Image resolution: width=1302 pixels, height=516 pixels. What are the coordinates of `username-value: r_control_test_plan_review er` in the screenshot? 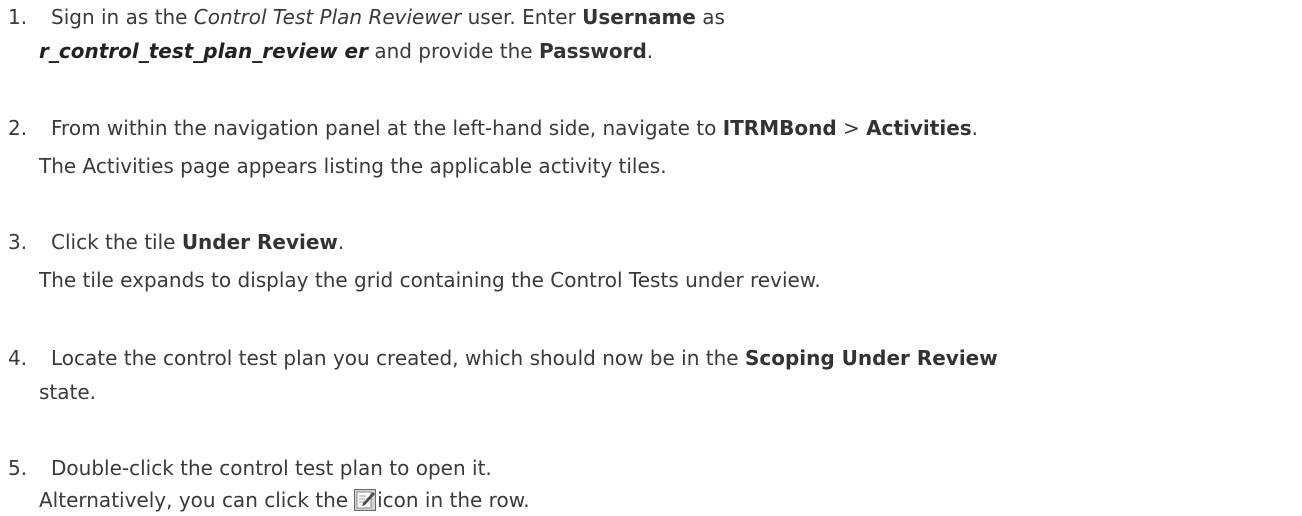 It's located at (203, 51).